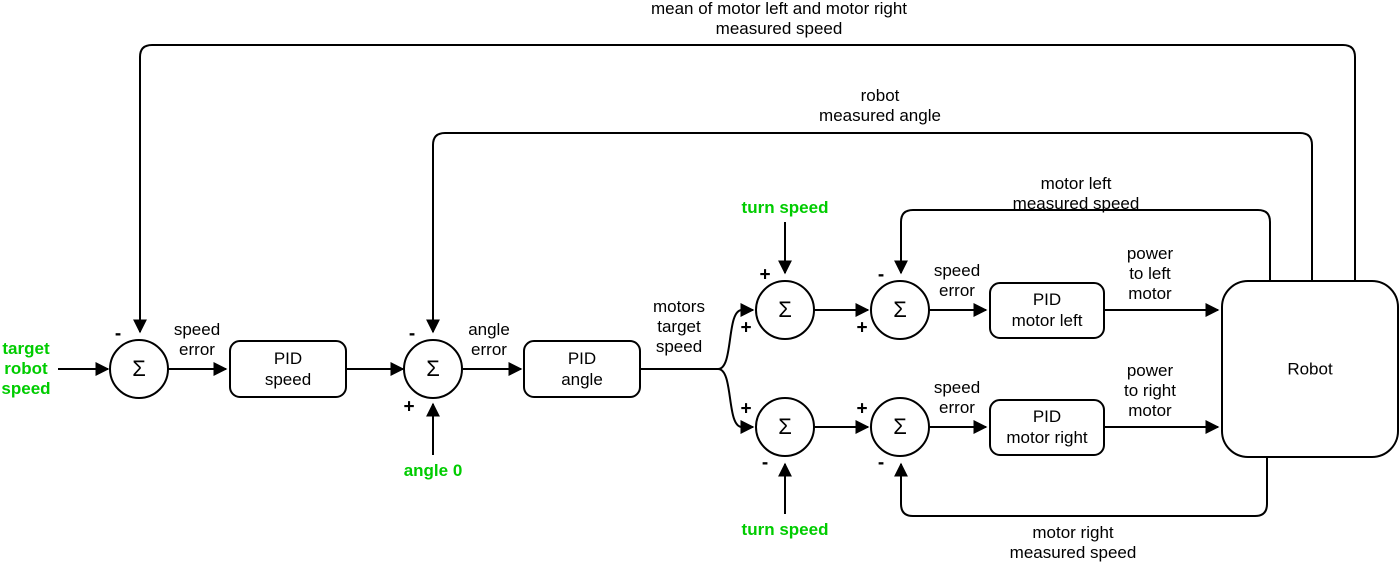 This screenshot has width=1400, height=565. Describe the element at coordinates (288, 369) in the screenshot. I see `pid-speed-label: PID speed` at that location.